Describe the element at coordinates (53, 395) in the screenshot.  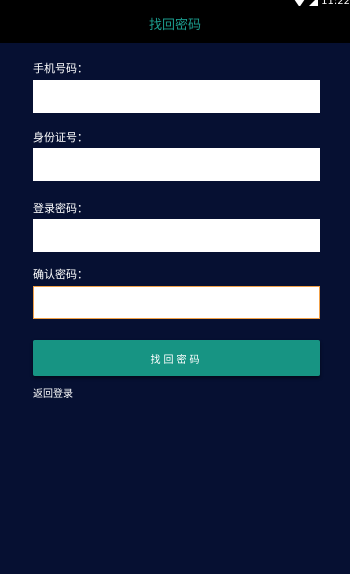
I see `back-to-login-link: 返回登录` at that location.